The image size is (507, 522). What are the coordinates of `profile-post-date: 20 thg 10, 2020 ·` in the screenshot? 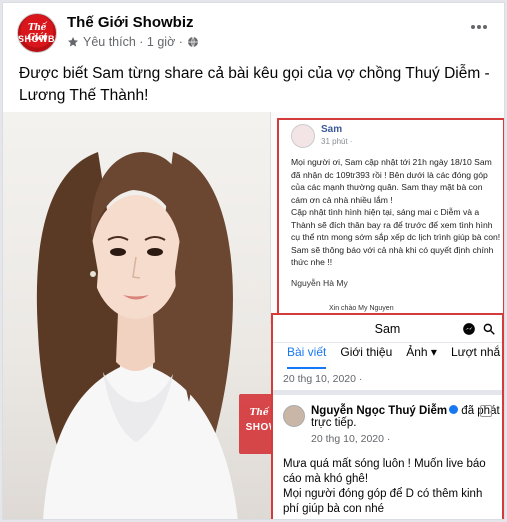 It's located at (351, 439).